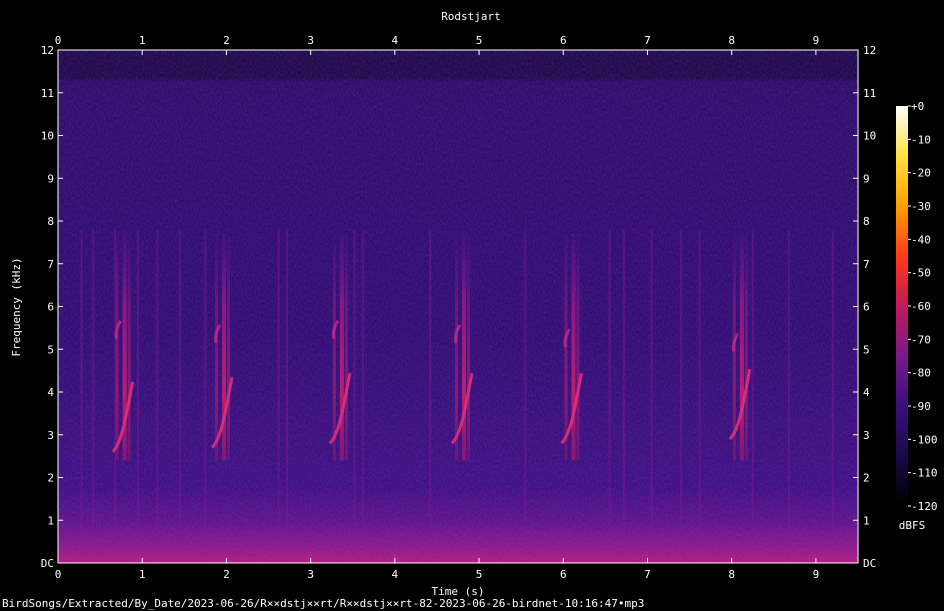 This screenshot has height=611, width=944. What do you see at coordinates (869, 93) in the screenshot?
I see `y-tick-label-right: 11` at bounding box center [869, 93].